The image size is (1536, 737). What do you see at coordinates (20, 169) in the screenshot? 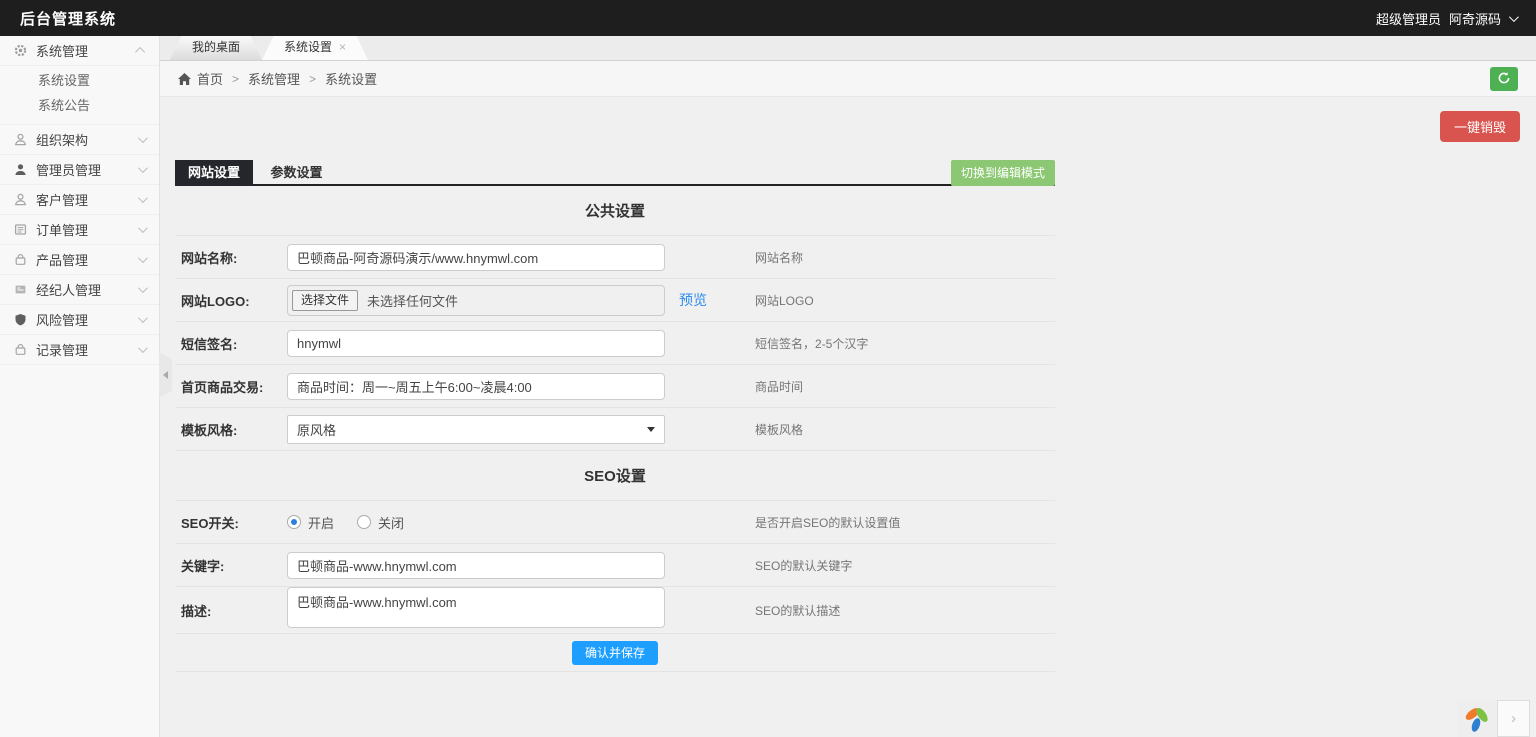
I see `admin-icon` at bounding box center [20, 169].